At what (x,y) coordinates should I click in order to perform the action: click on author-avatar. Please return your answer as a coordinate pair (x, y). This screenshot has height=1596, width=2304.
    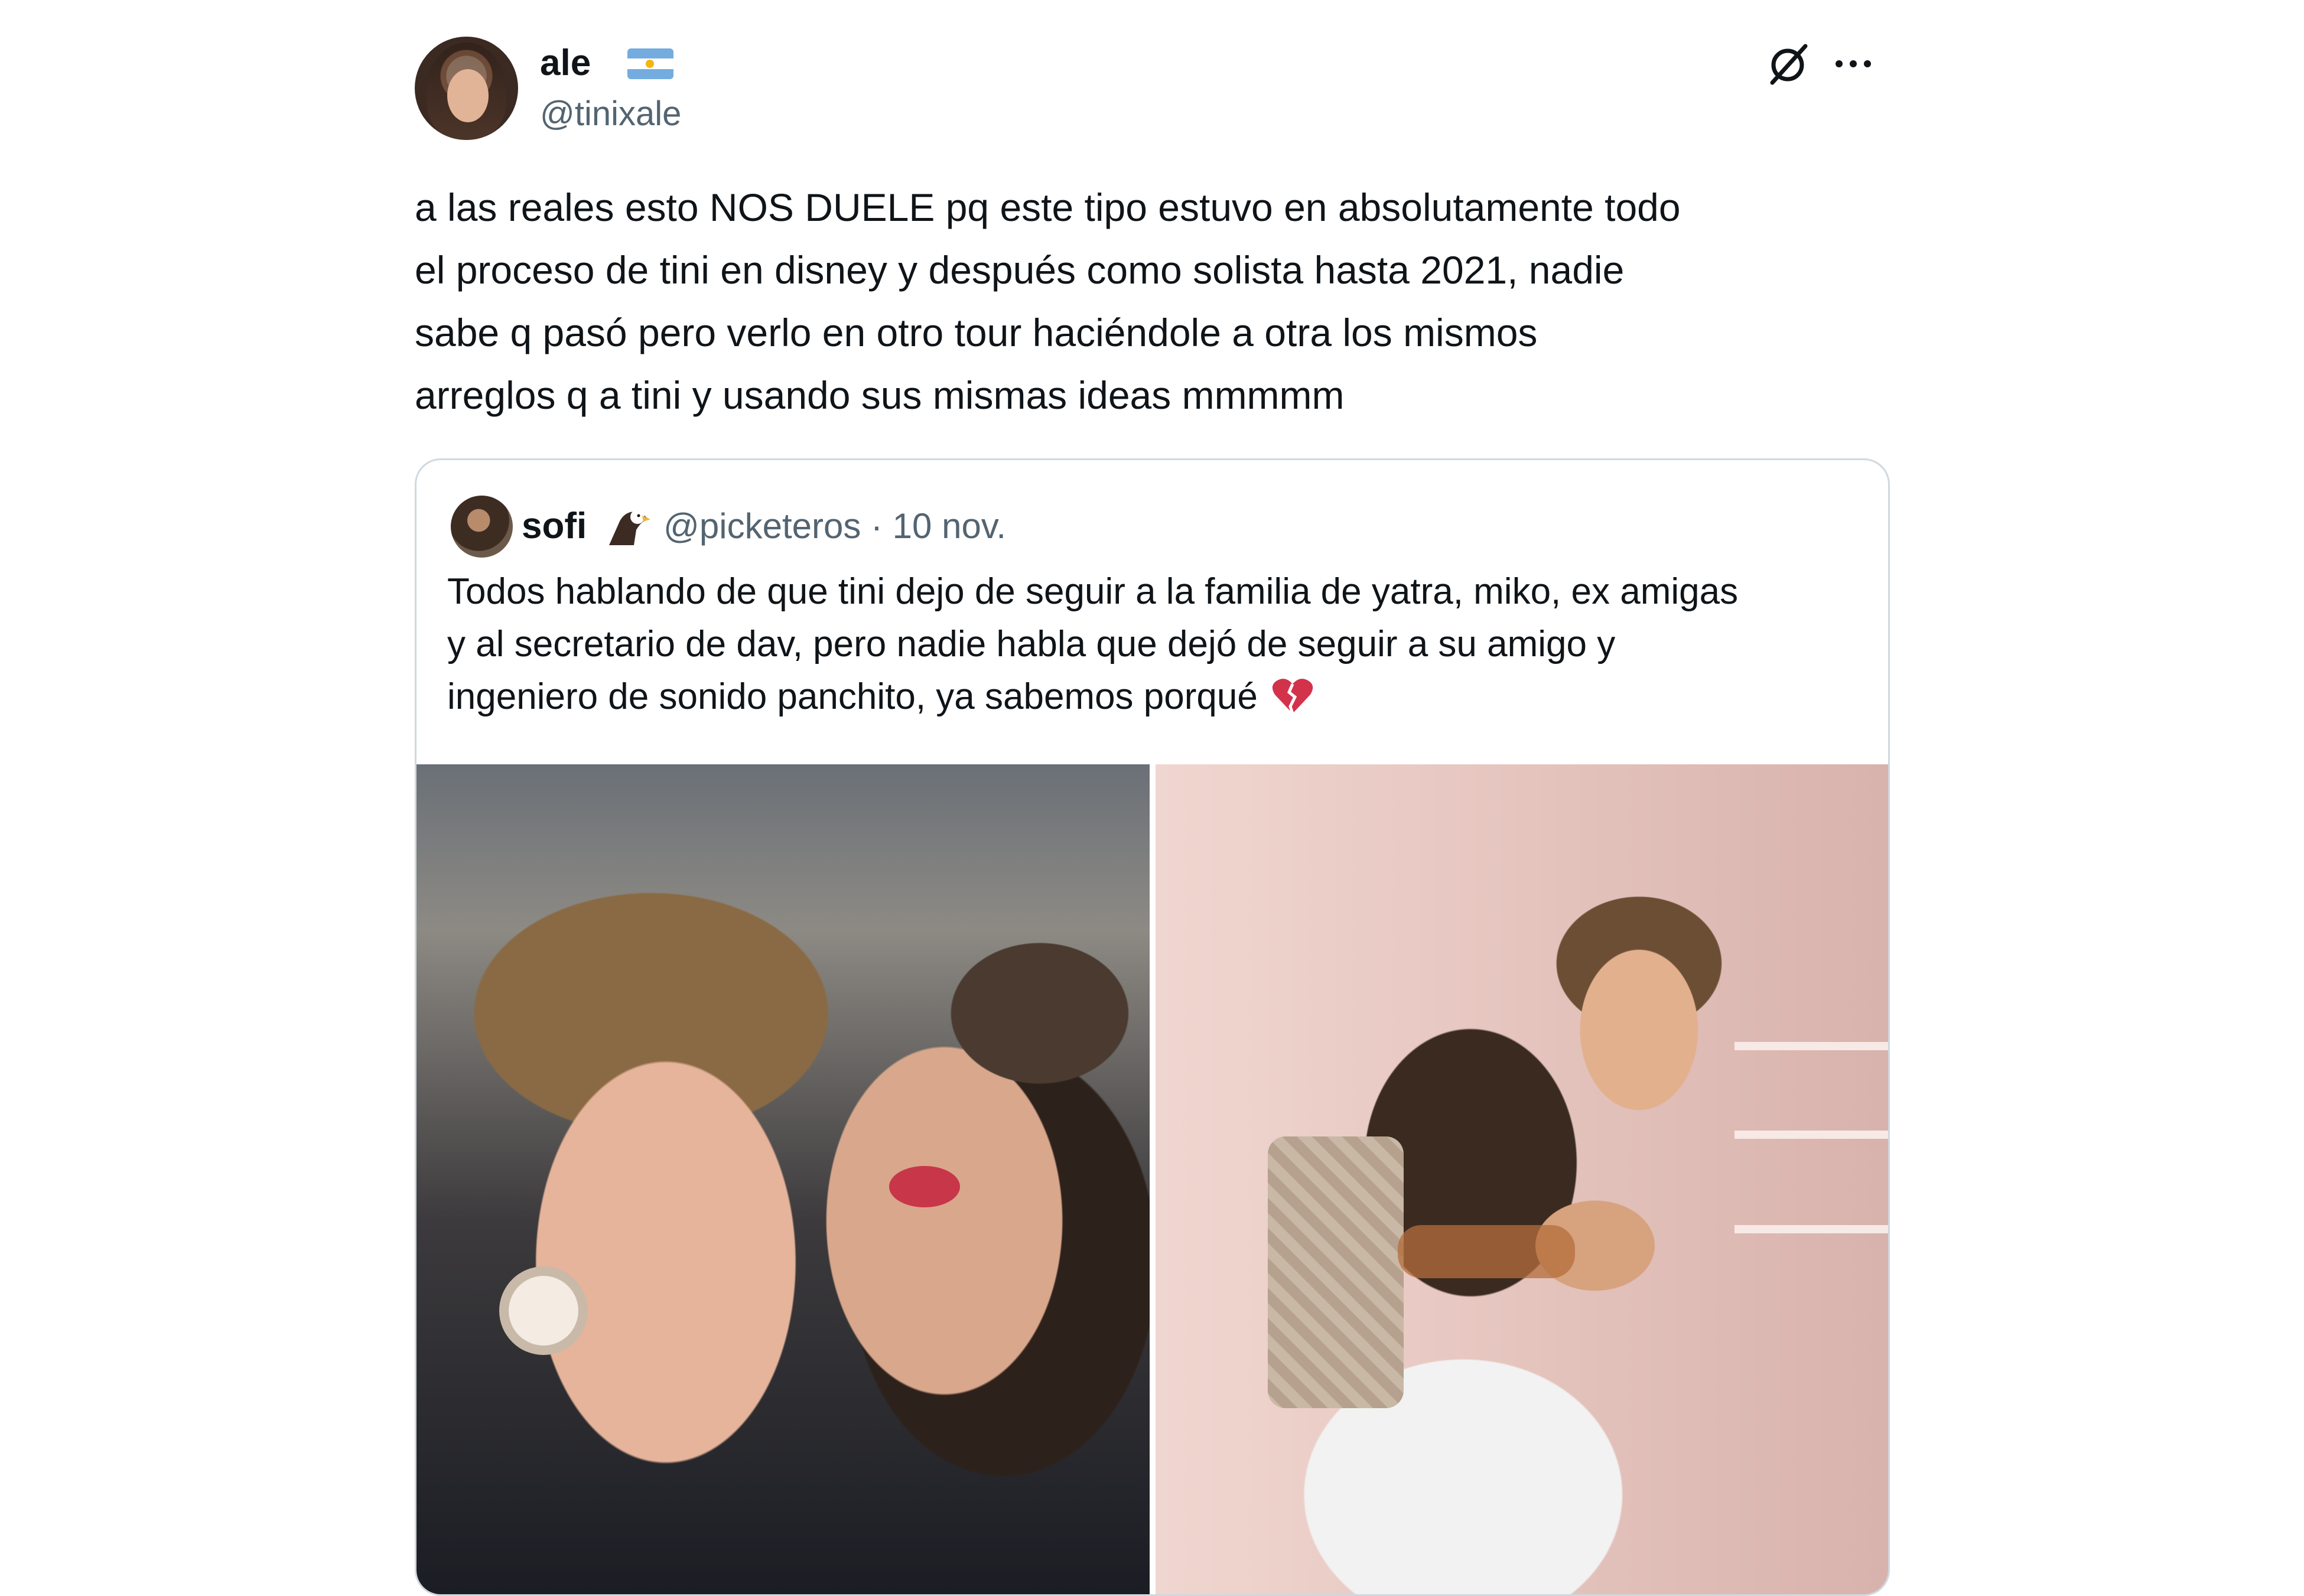
    Looking at the image, I should click on (467, 88).